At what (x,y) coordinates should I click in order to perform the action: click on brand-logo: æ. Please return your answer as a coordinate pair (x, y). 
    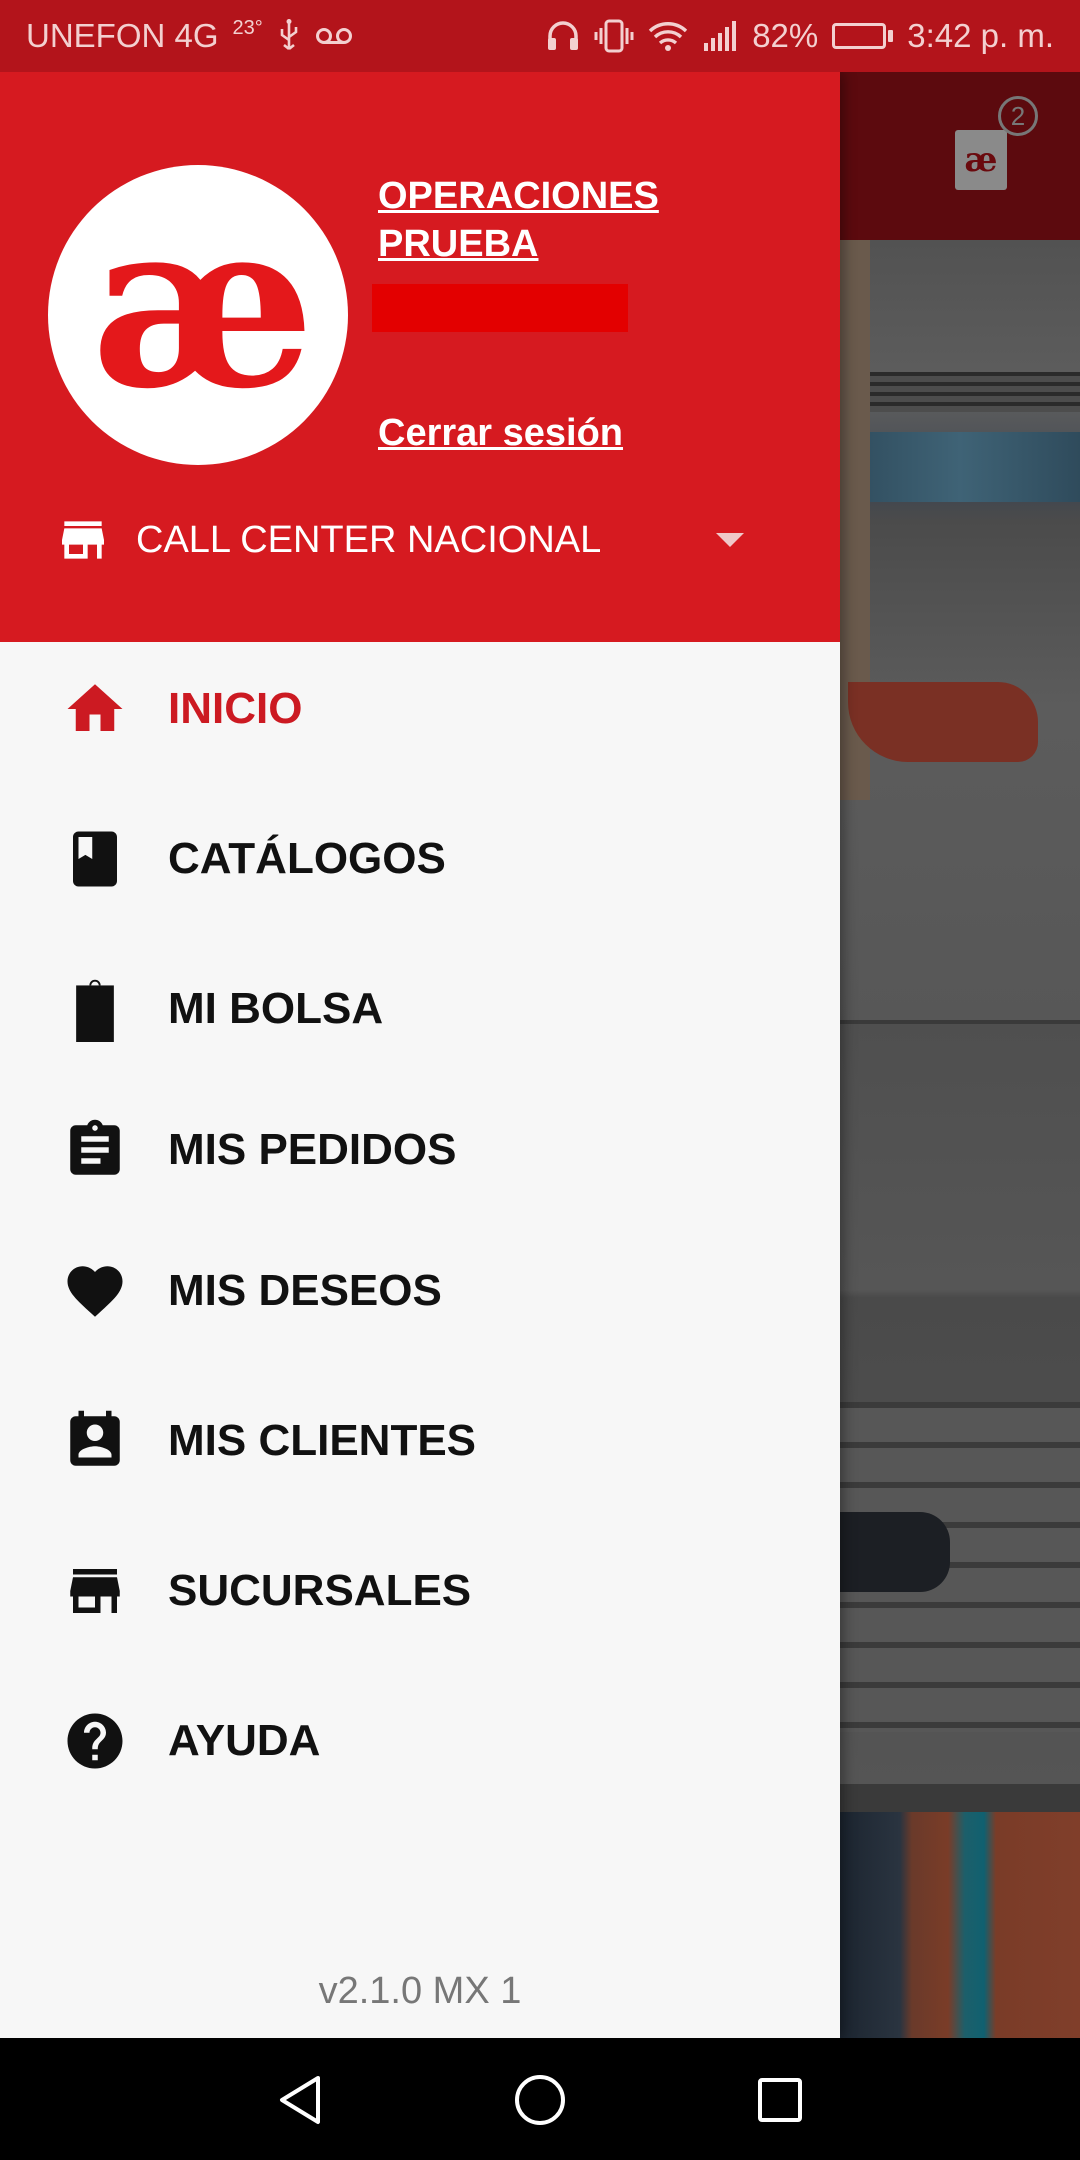
    Looking at the image, I should click on (198, 315).